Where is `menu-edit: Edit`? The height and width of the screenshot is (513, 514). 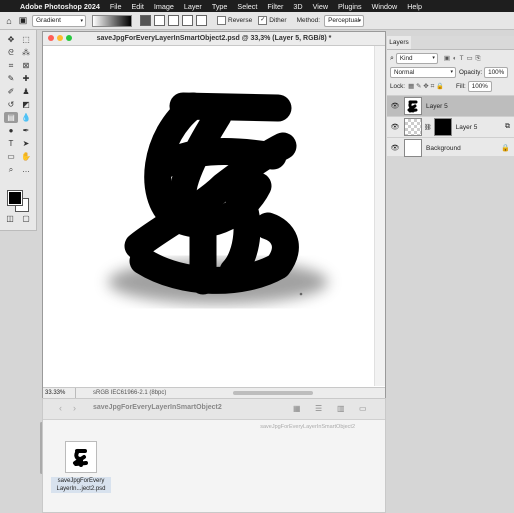
menu-edit: Edit is located at coordinates (137, 6).